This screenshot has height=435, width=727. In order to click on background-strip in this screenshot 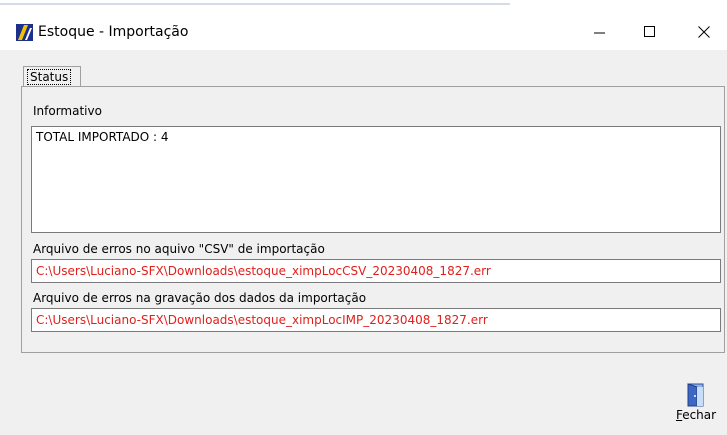, I will do `click(363, 7)`.